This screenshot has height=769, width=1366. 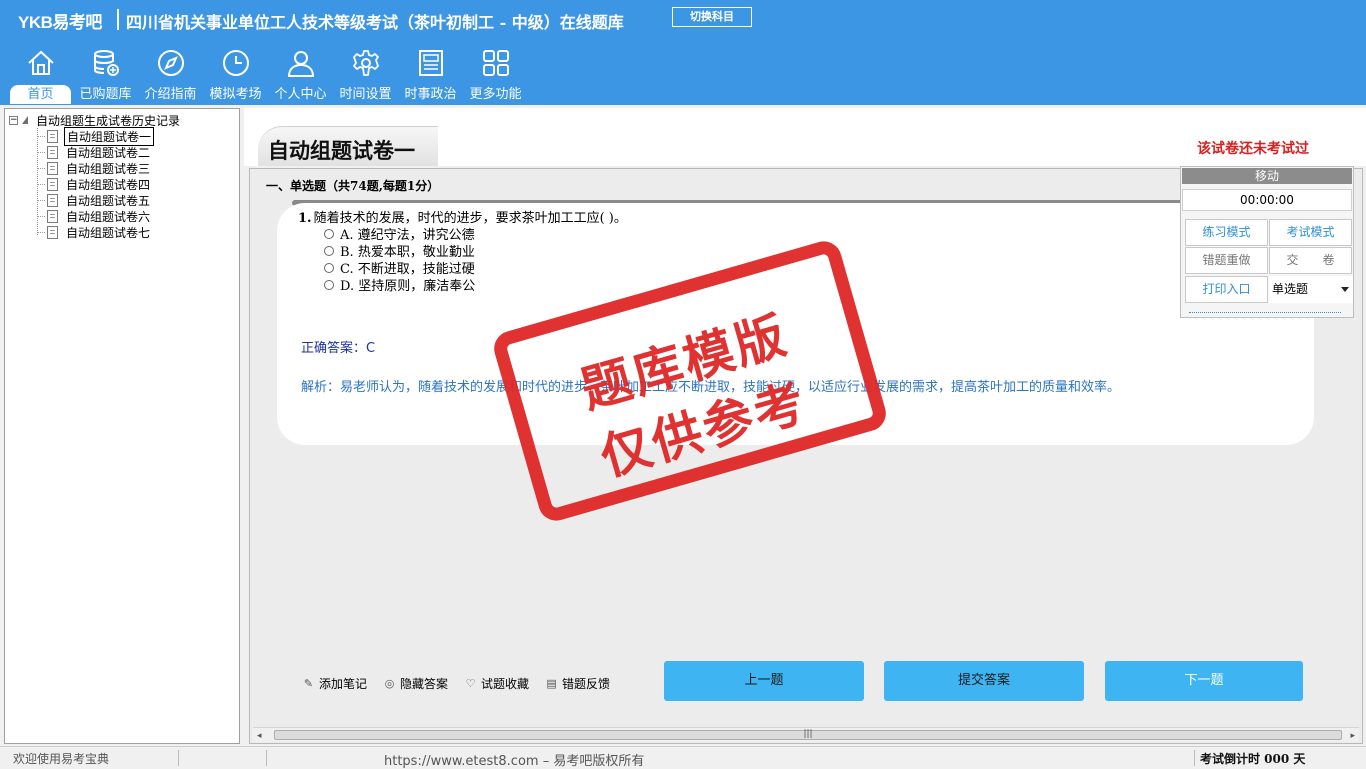 I want to click on tree-item: 自动组题试卷二, so click(x=95, y=152).